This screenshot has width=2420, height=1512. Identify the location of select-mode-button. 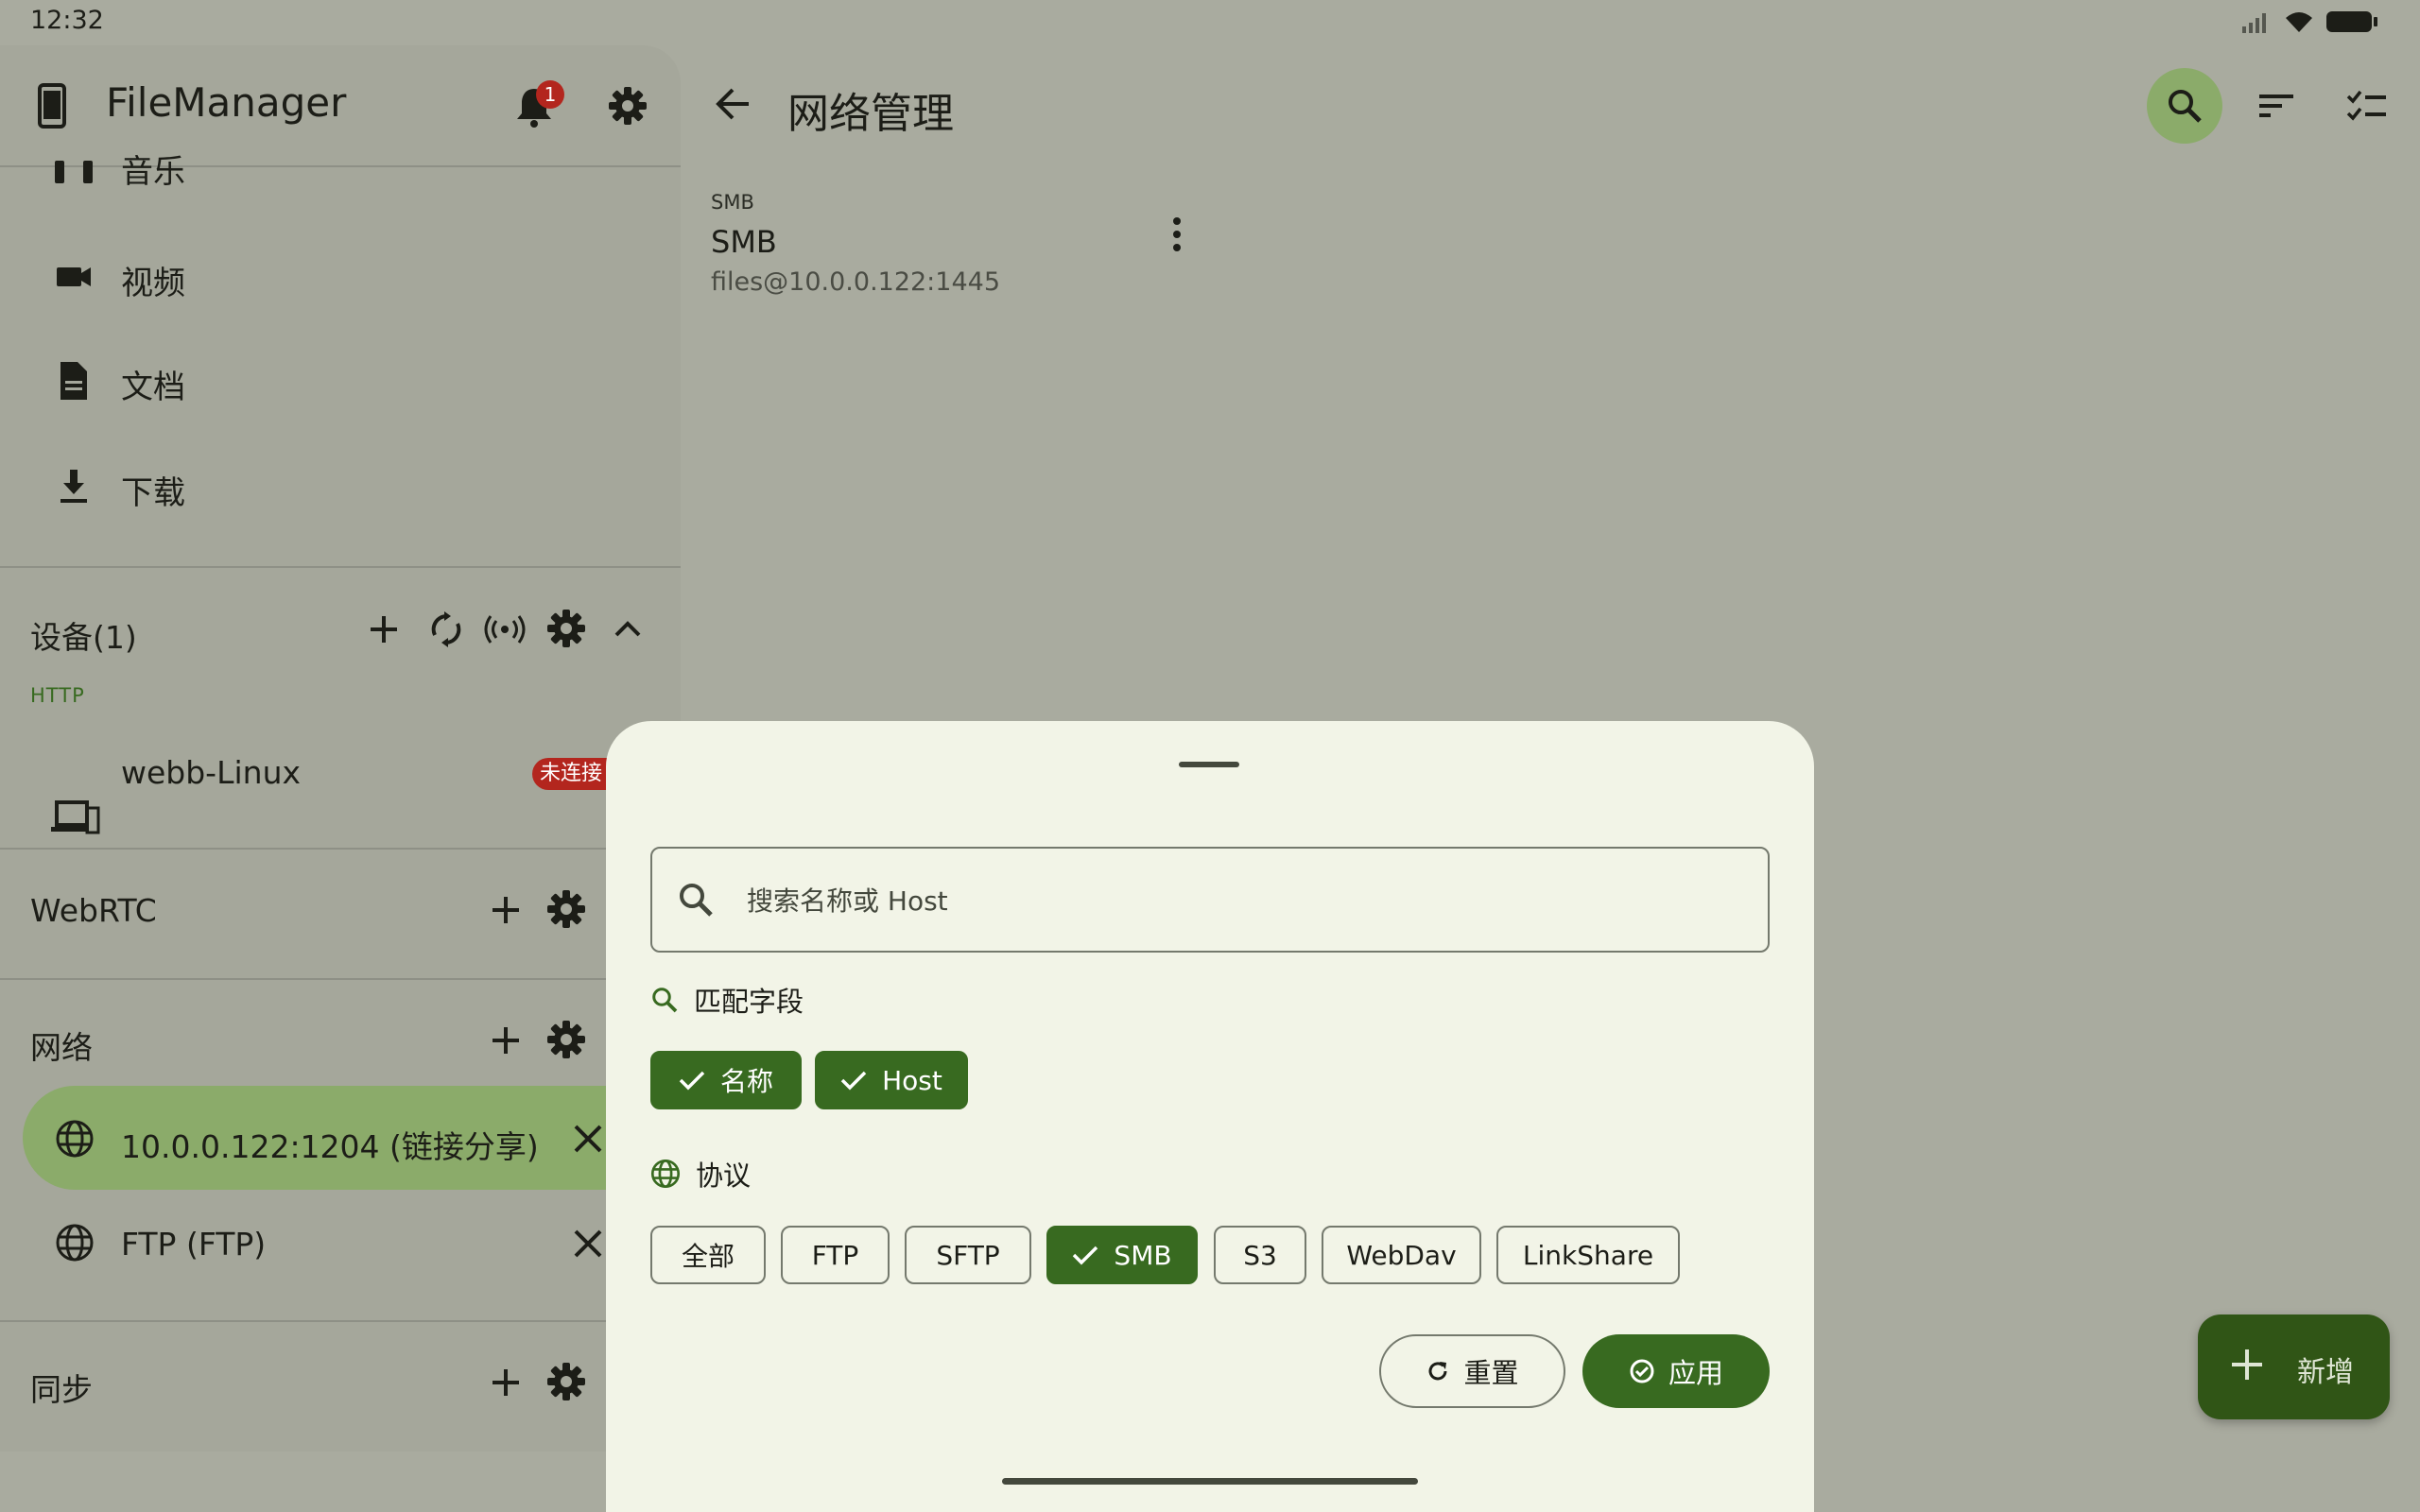
(2367, 106).